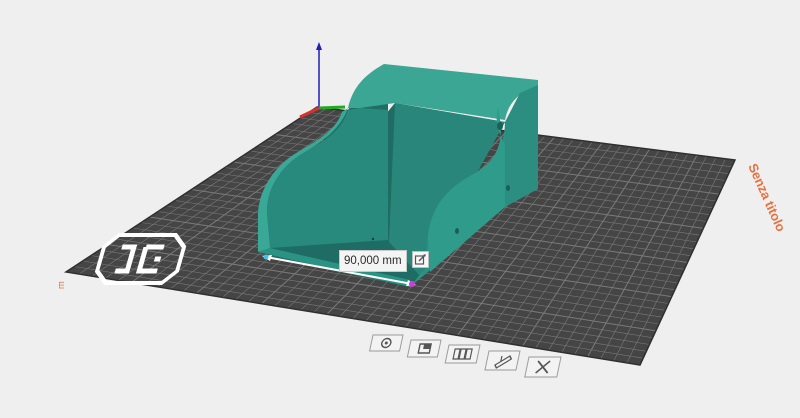 The height and width of the screenshot is (418, 800). What do you see at coordinates (386, 343) in the screenshot?
I see `target-icon` at bounding box center [386, 343].